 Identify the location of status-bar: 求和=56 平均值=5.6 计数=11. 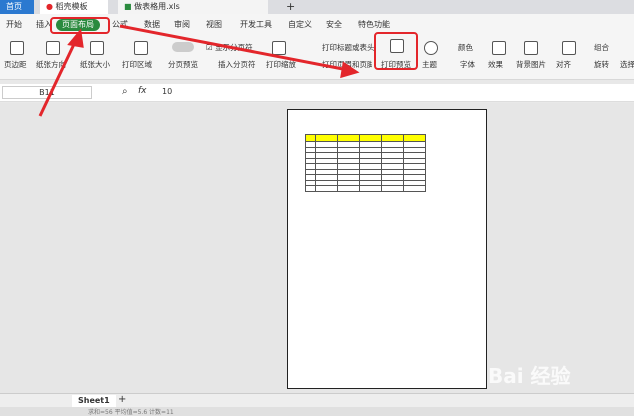
(317, 411).